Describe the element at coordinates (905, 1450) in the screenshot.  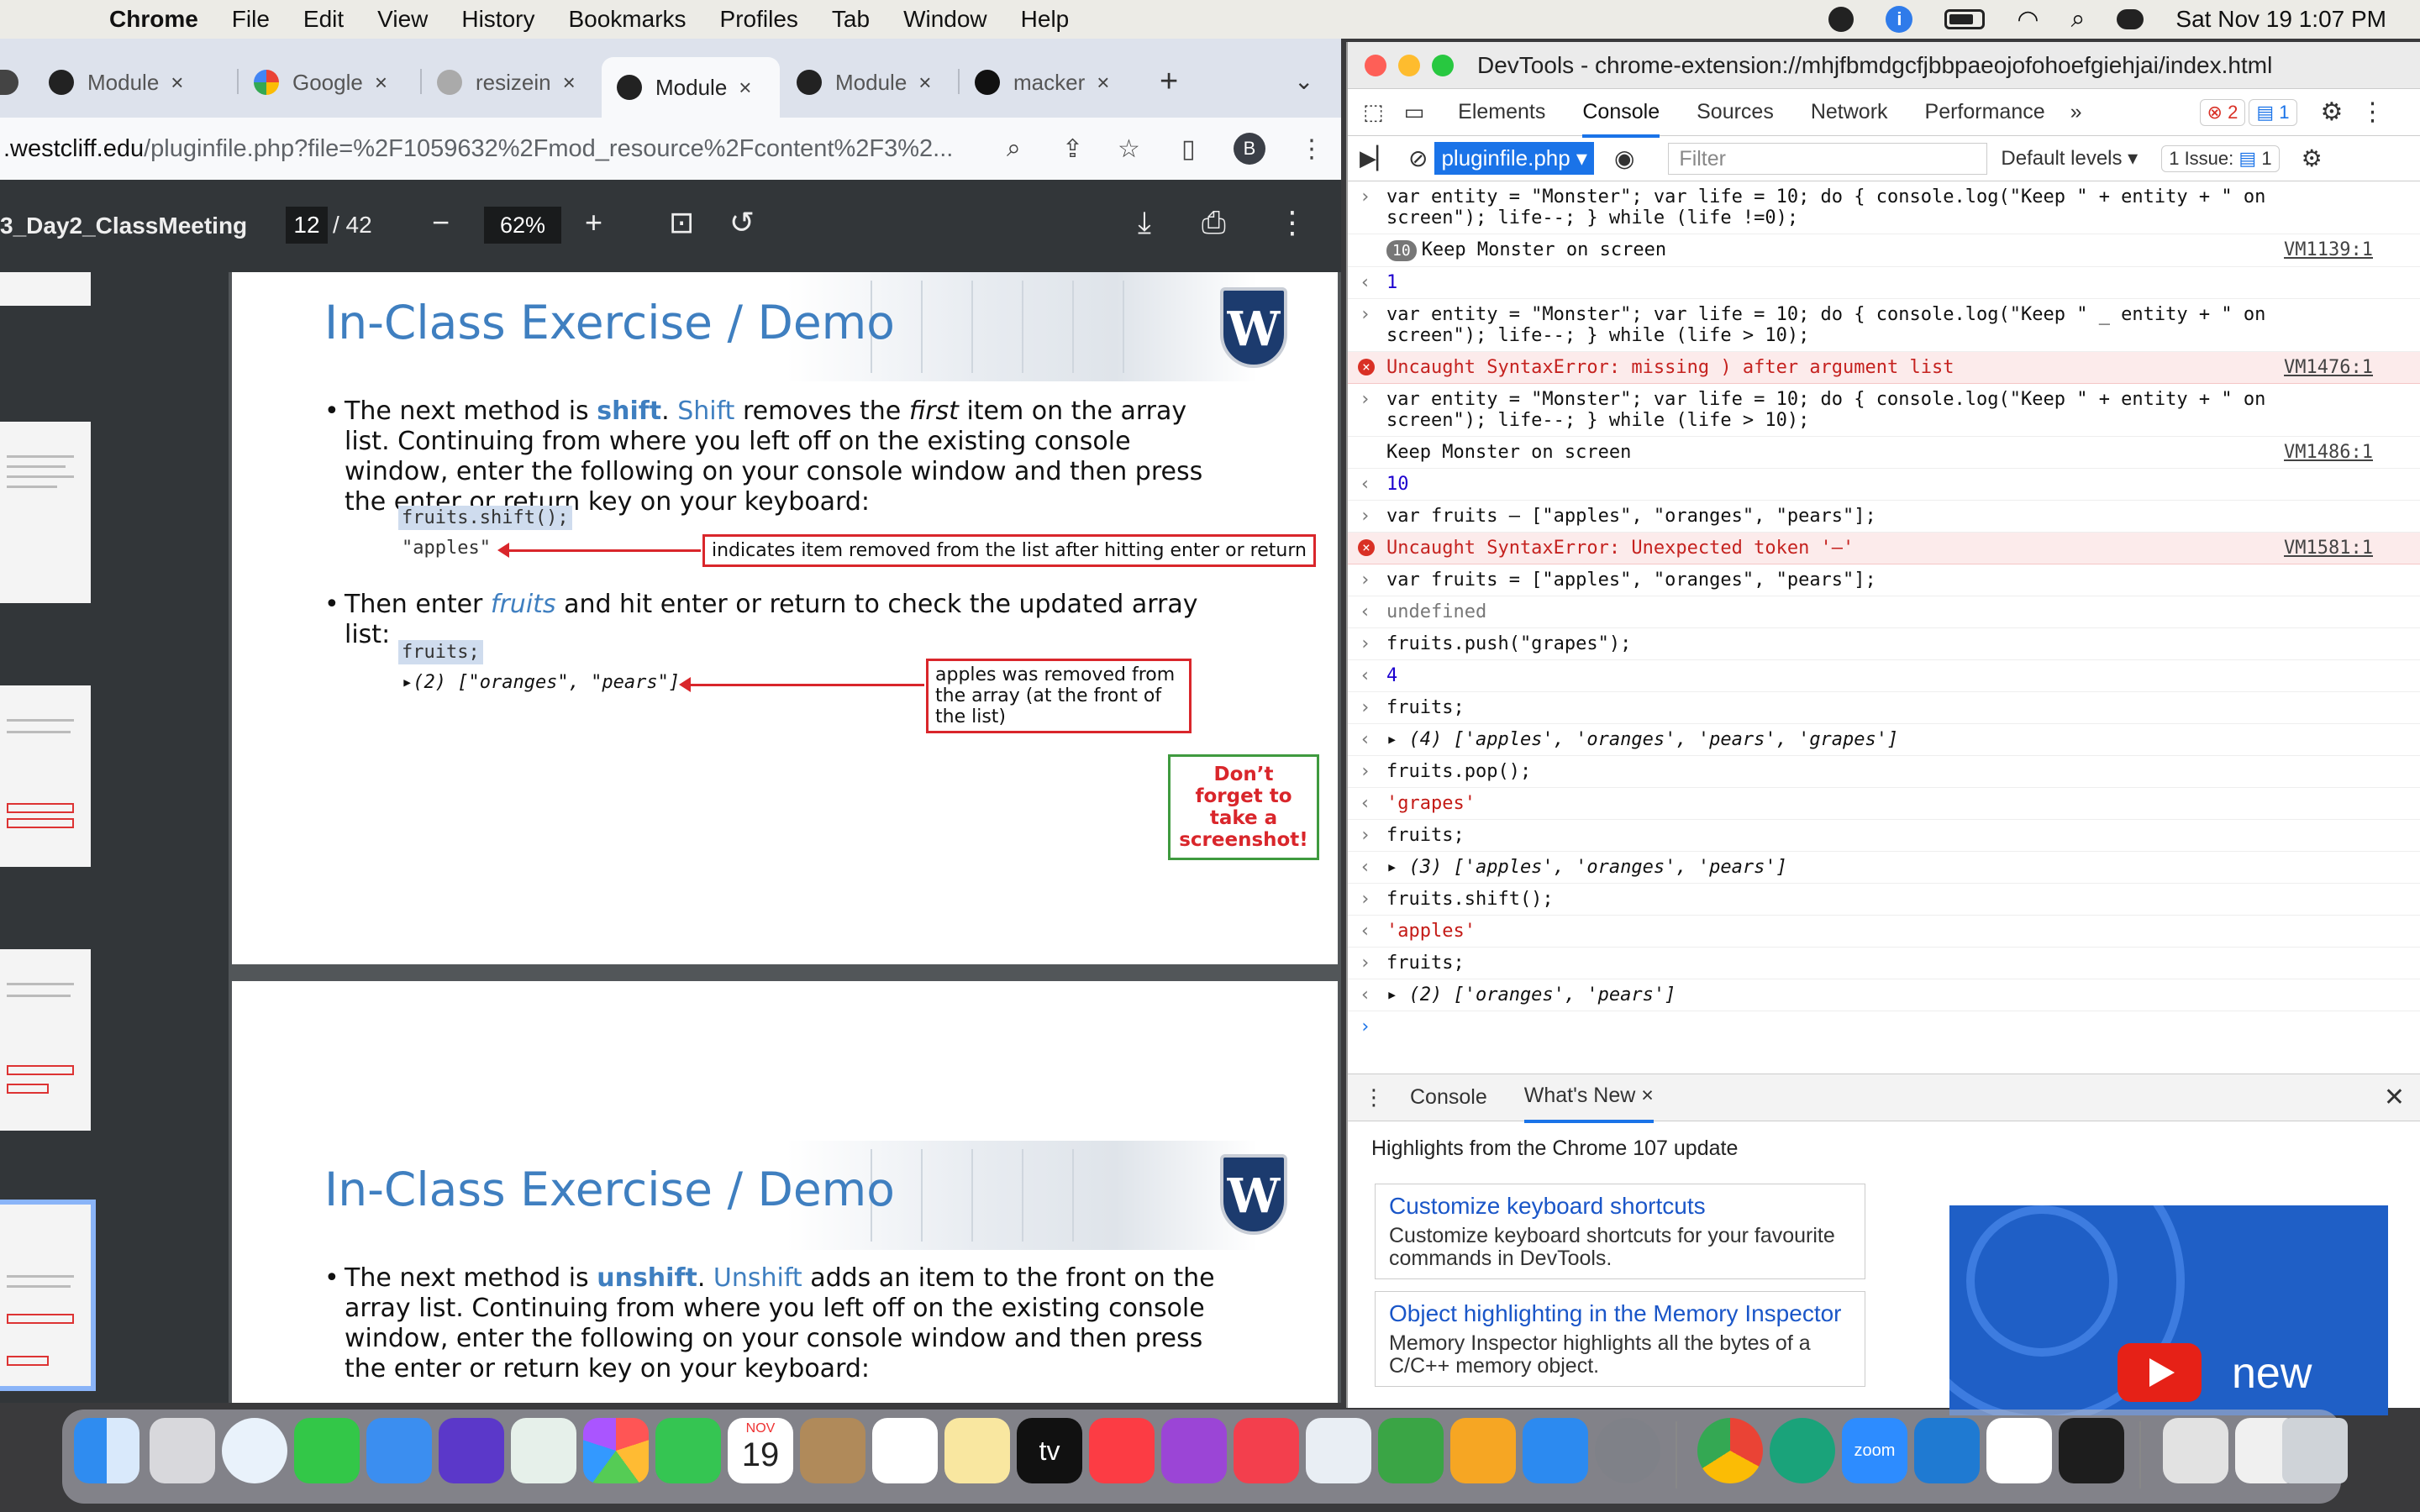
I see `reminders-icon` at that location.